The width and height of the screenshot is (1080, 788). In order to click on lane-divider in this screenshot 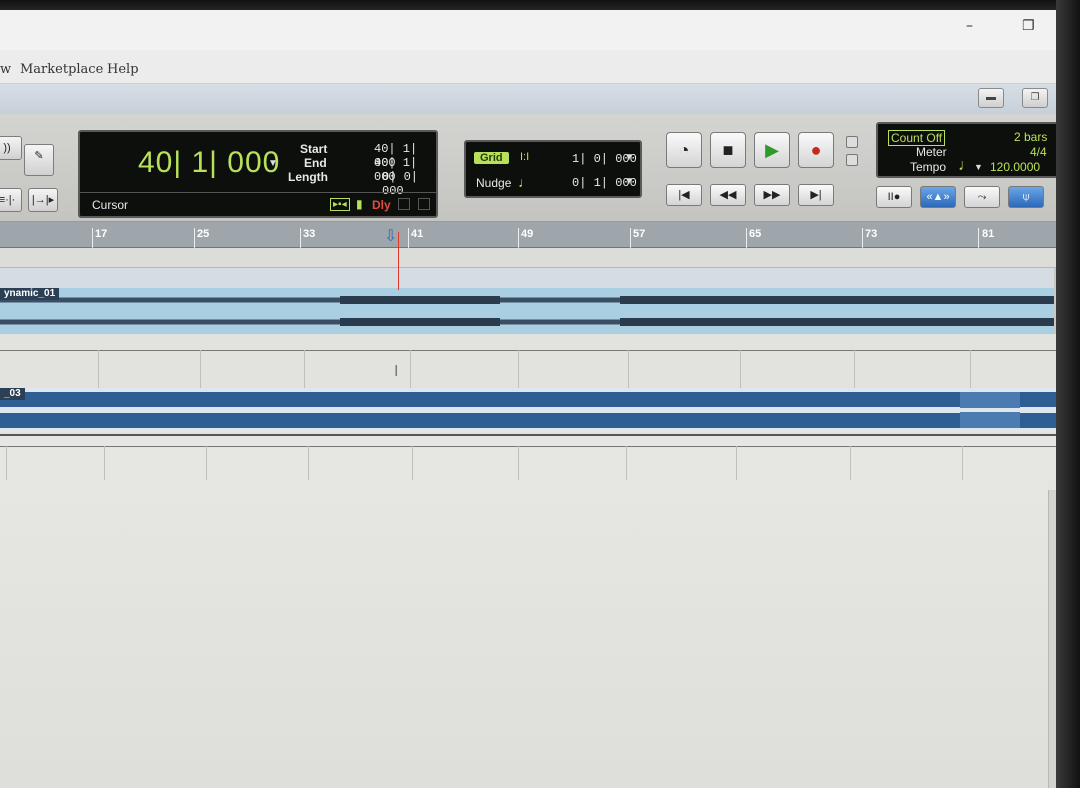, I will do `click(531, 350)`.